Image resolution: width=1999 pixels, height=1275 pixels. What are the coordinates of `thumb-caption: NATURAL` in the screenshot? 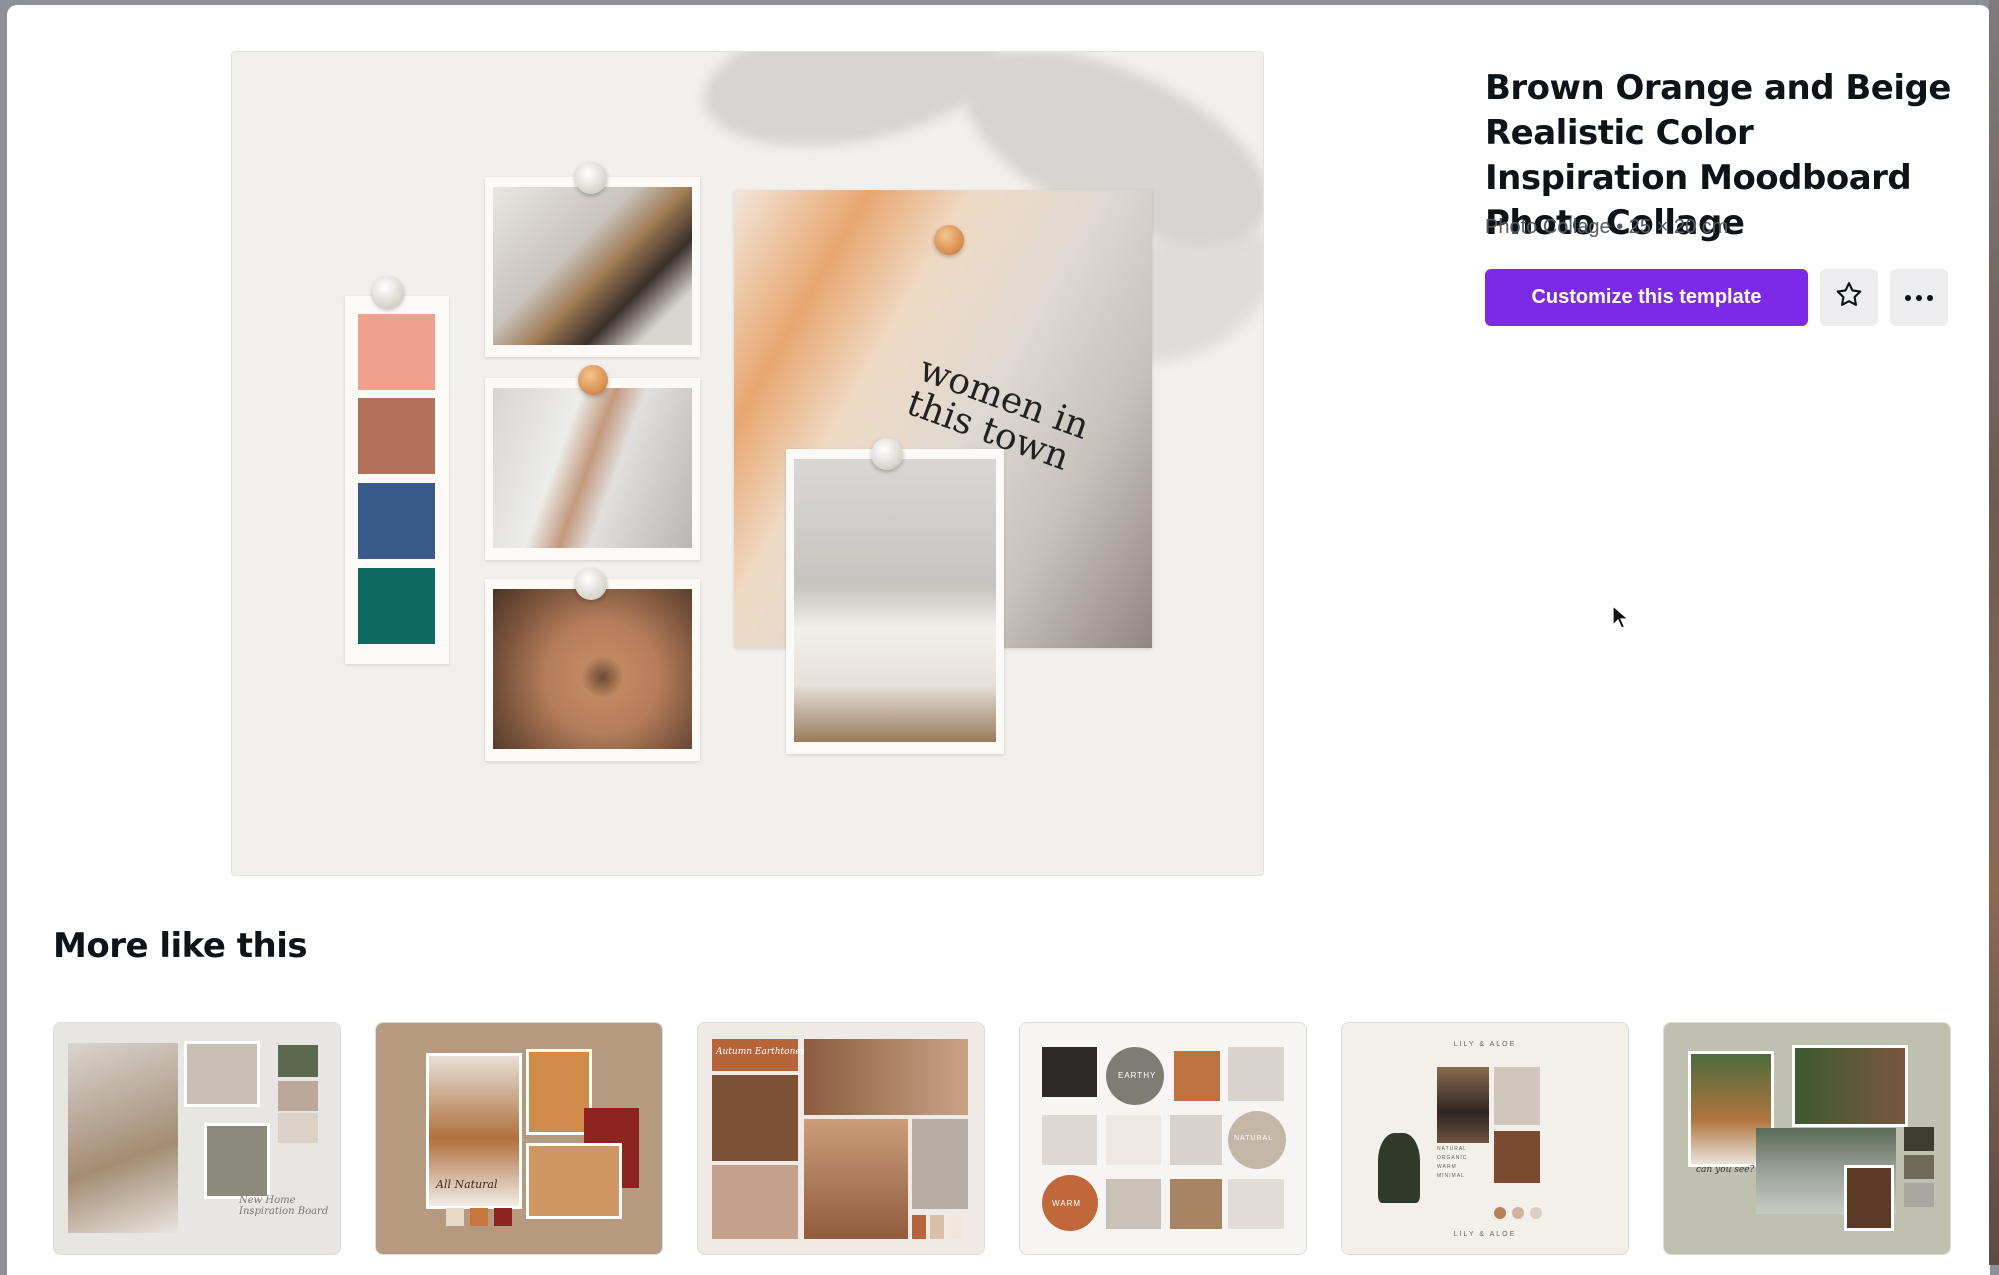 It's located at (1254, 1138).